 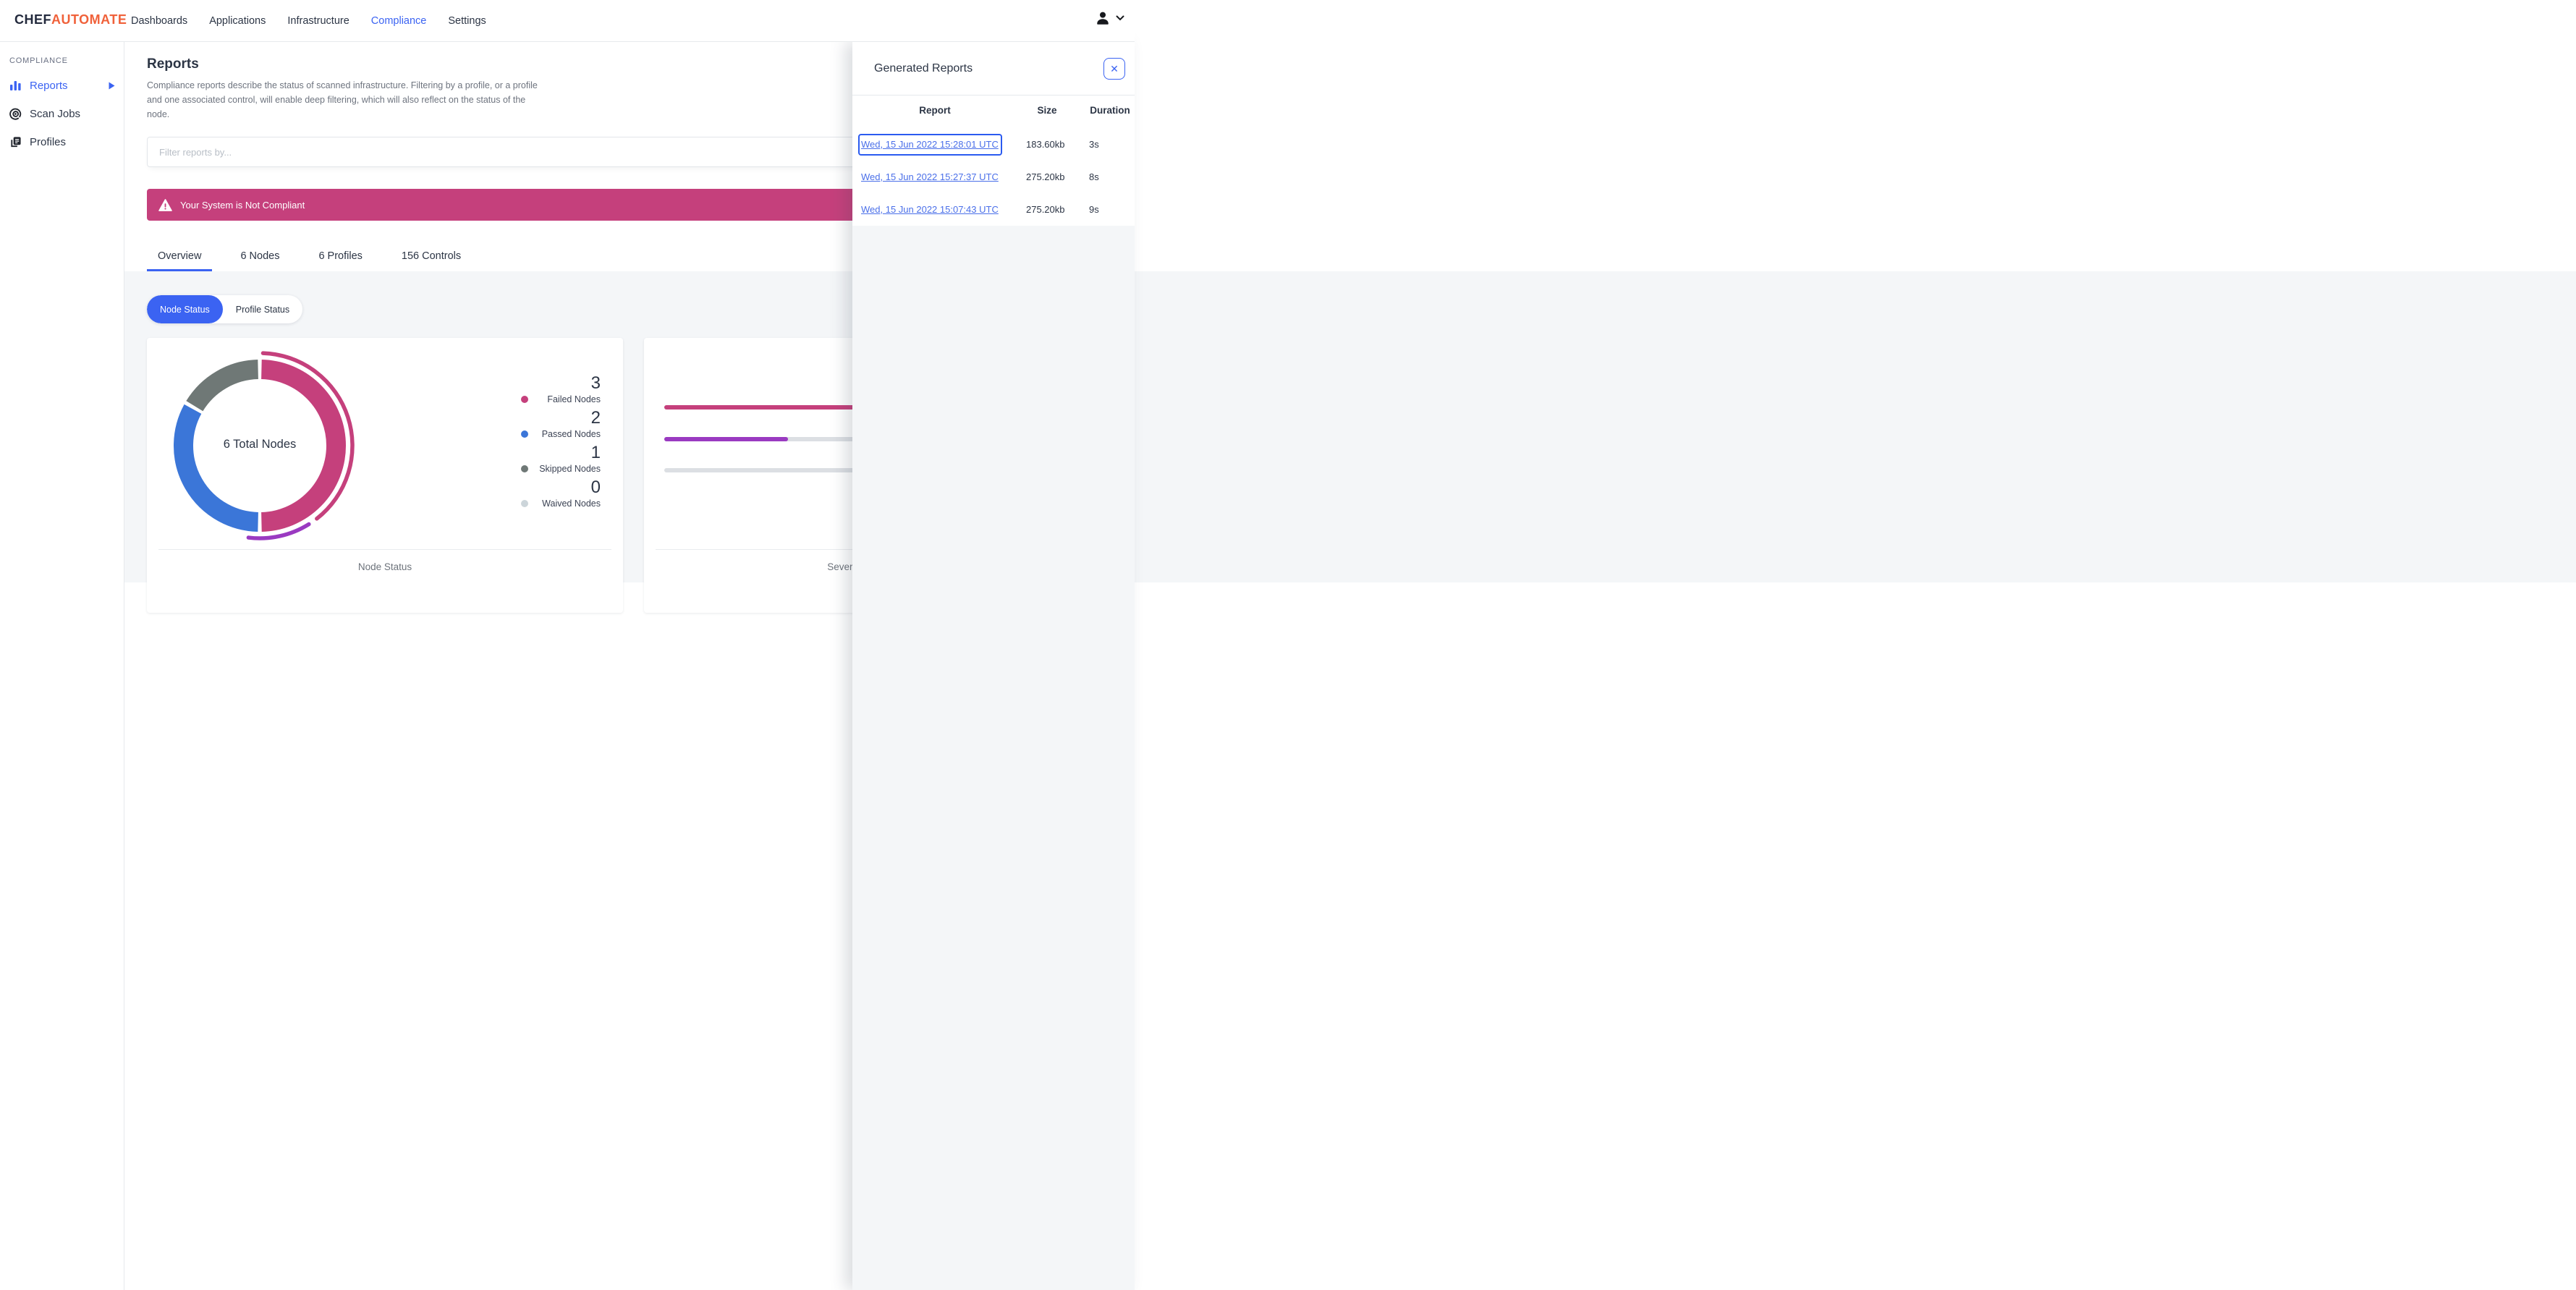 I want to click on alert-message: Your System is Not Compliant, so click(x=242, y=205).